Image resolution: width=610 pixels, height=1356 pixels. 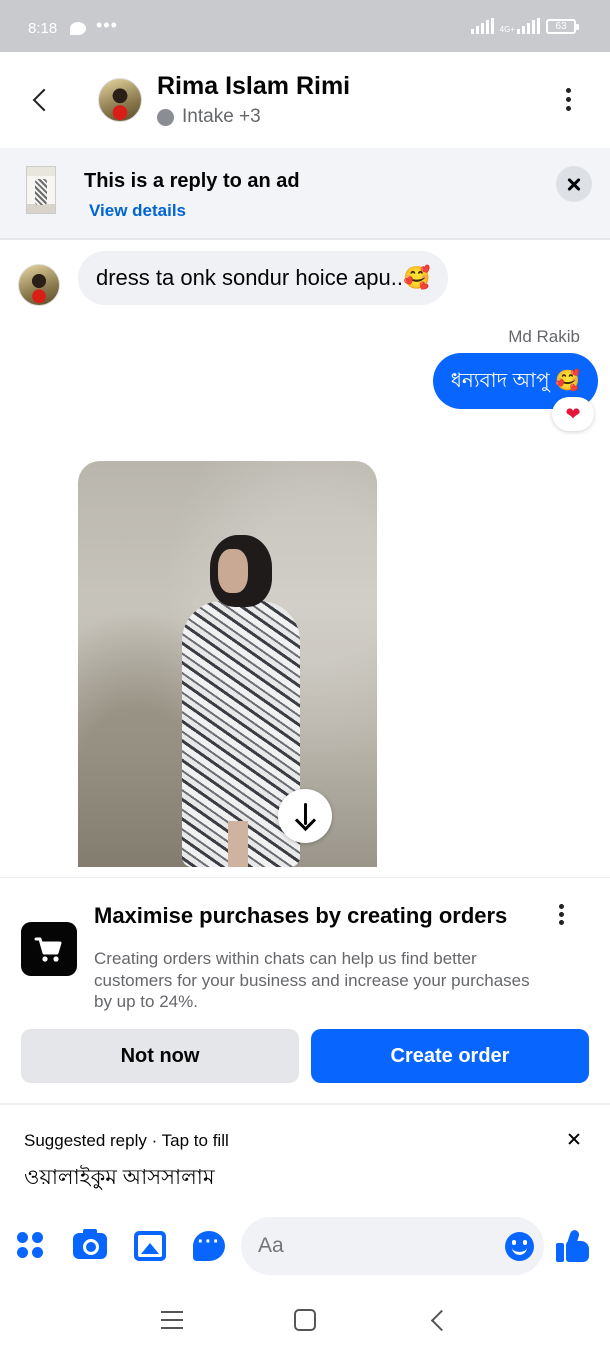 What do you see at coordinates (253, 86) in the screenshot?
I see `contact-name: Rima Islam Rimi` at bounding box center [253, 86].